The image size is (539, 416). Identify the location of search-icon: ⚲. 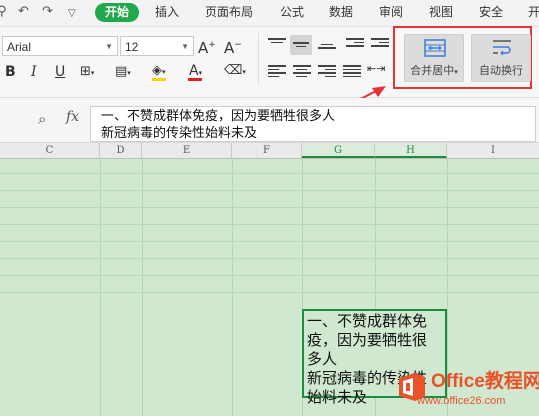
(3, 12).